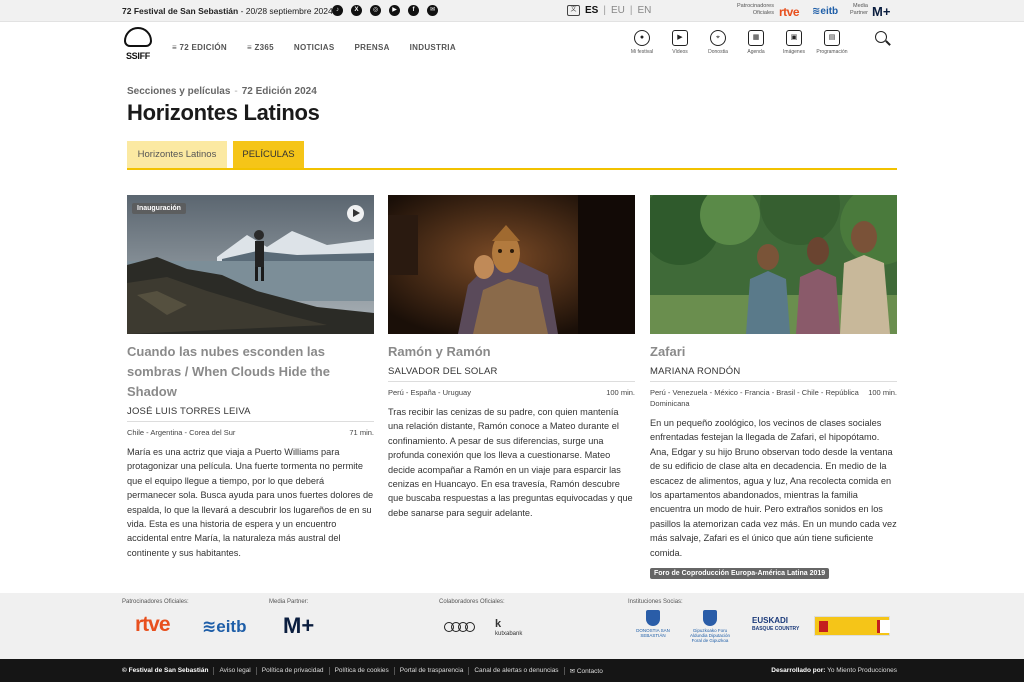 The height and width of the screenshot is (682, 1024). I want to click on film-duration: 71 min., so click(361, 432).